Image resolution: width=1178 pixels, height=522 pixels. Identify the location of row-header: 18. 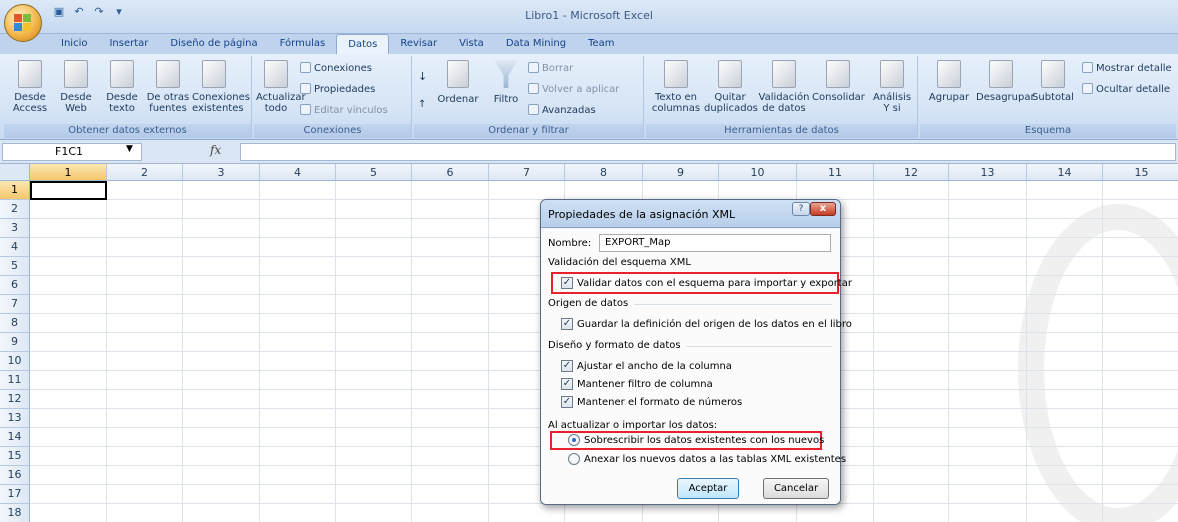
(15, 513).